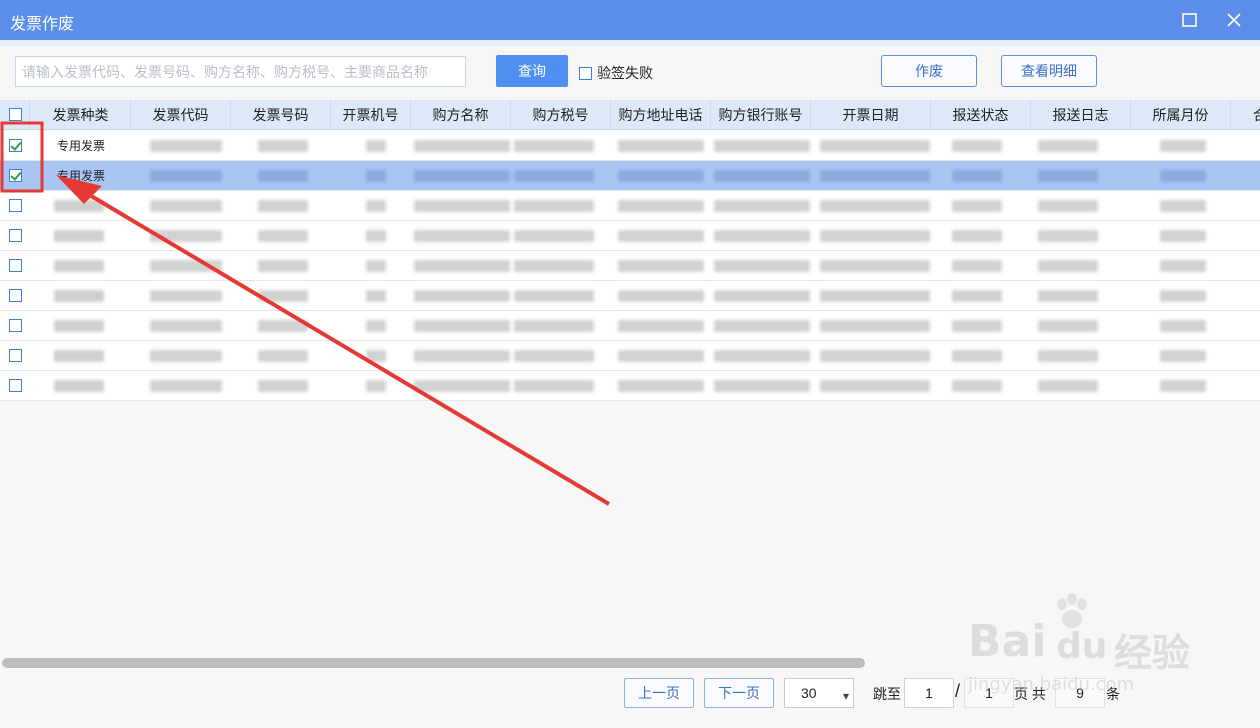  Describe the element at coordinates (1051, 684) in the screenshot. I see `watermark-url: jingyan.baidu.com` at that location.